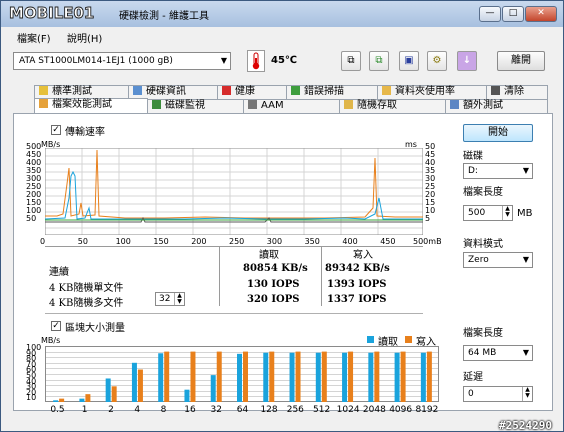  What do you see at coordinates (234, 313) in the screenshot?
I see `section-divider` at bounding box center [234, 313].